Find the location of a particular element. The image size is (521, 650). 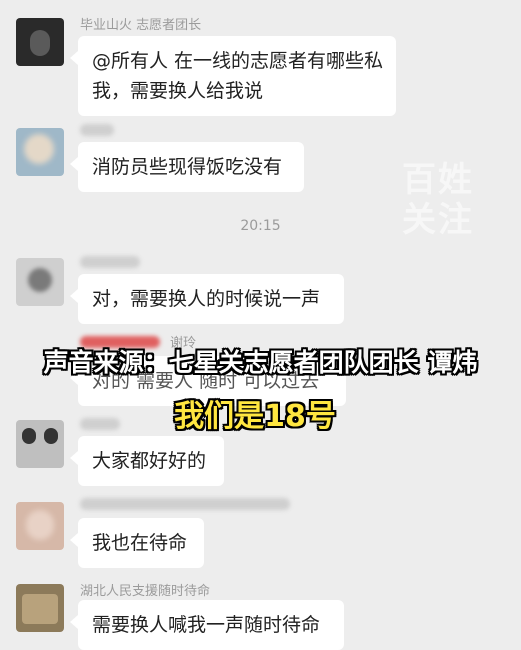

message-line: 我，需要换人给我说 is located at coordinates (178, 91).